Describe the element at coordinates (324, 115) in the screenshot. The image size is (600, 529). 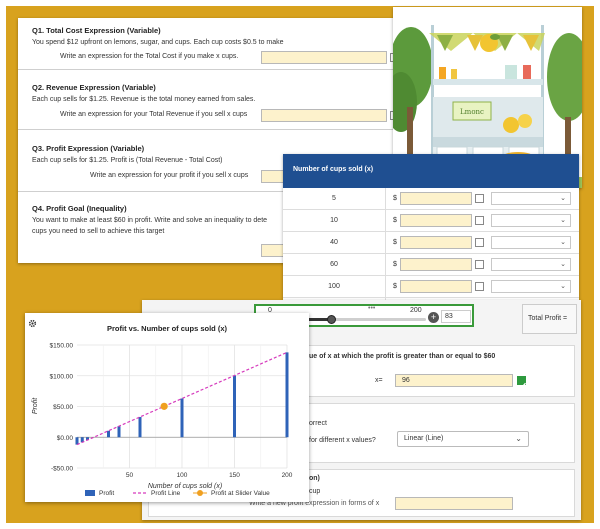
I see `q2-answer-input` at that location.